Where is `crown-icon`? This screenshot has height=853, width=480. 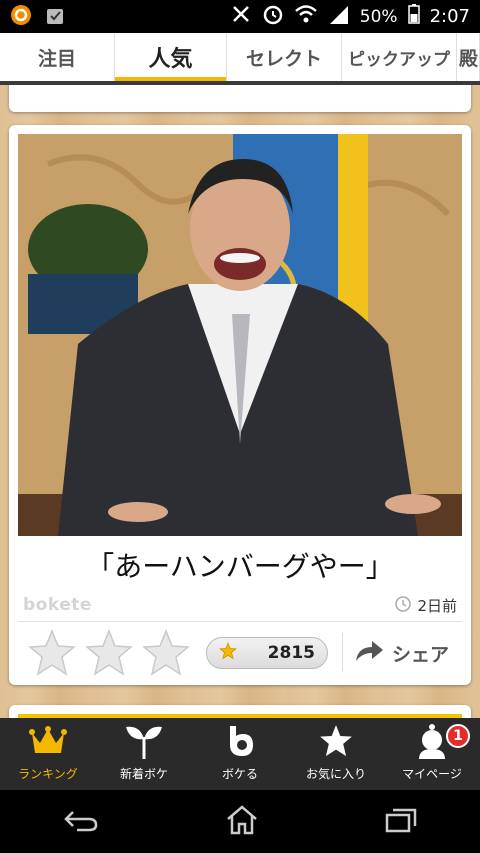 crown-icon is located at coordinates (48, 741).